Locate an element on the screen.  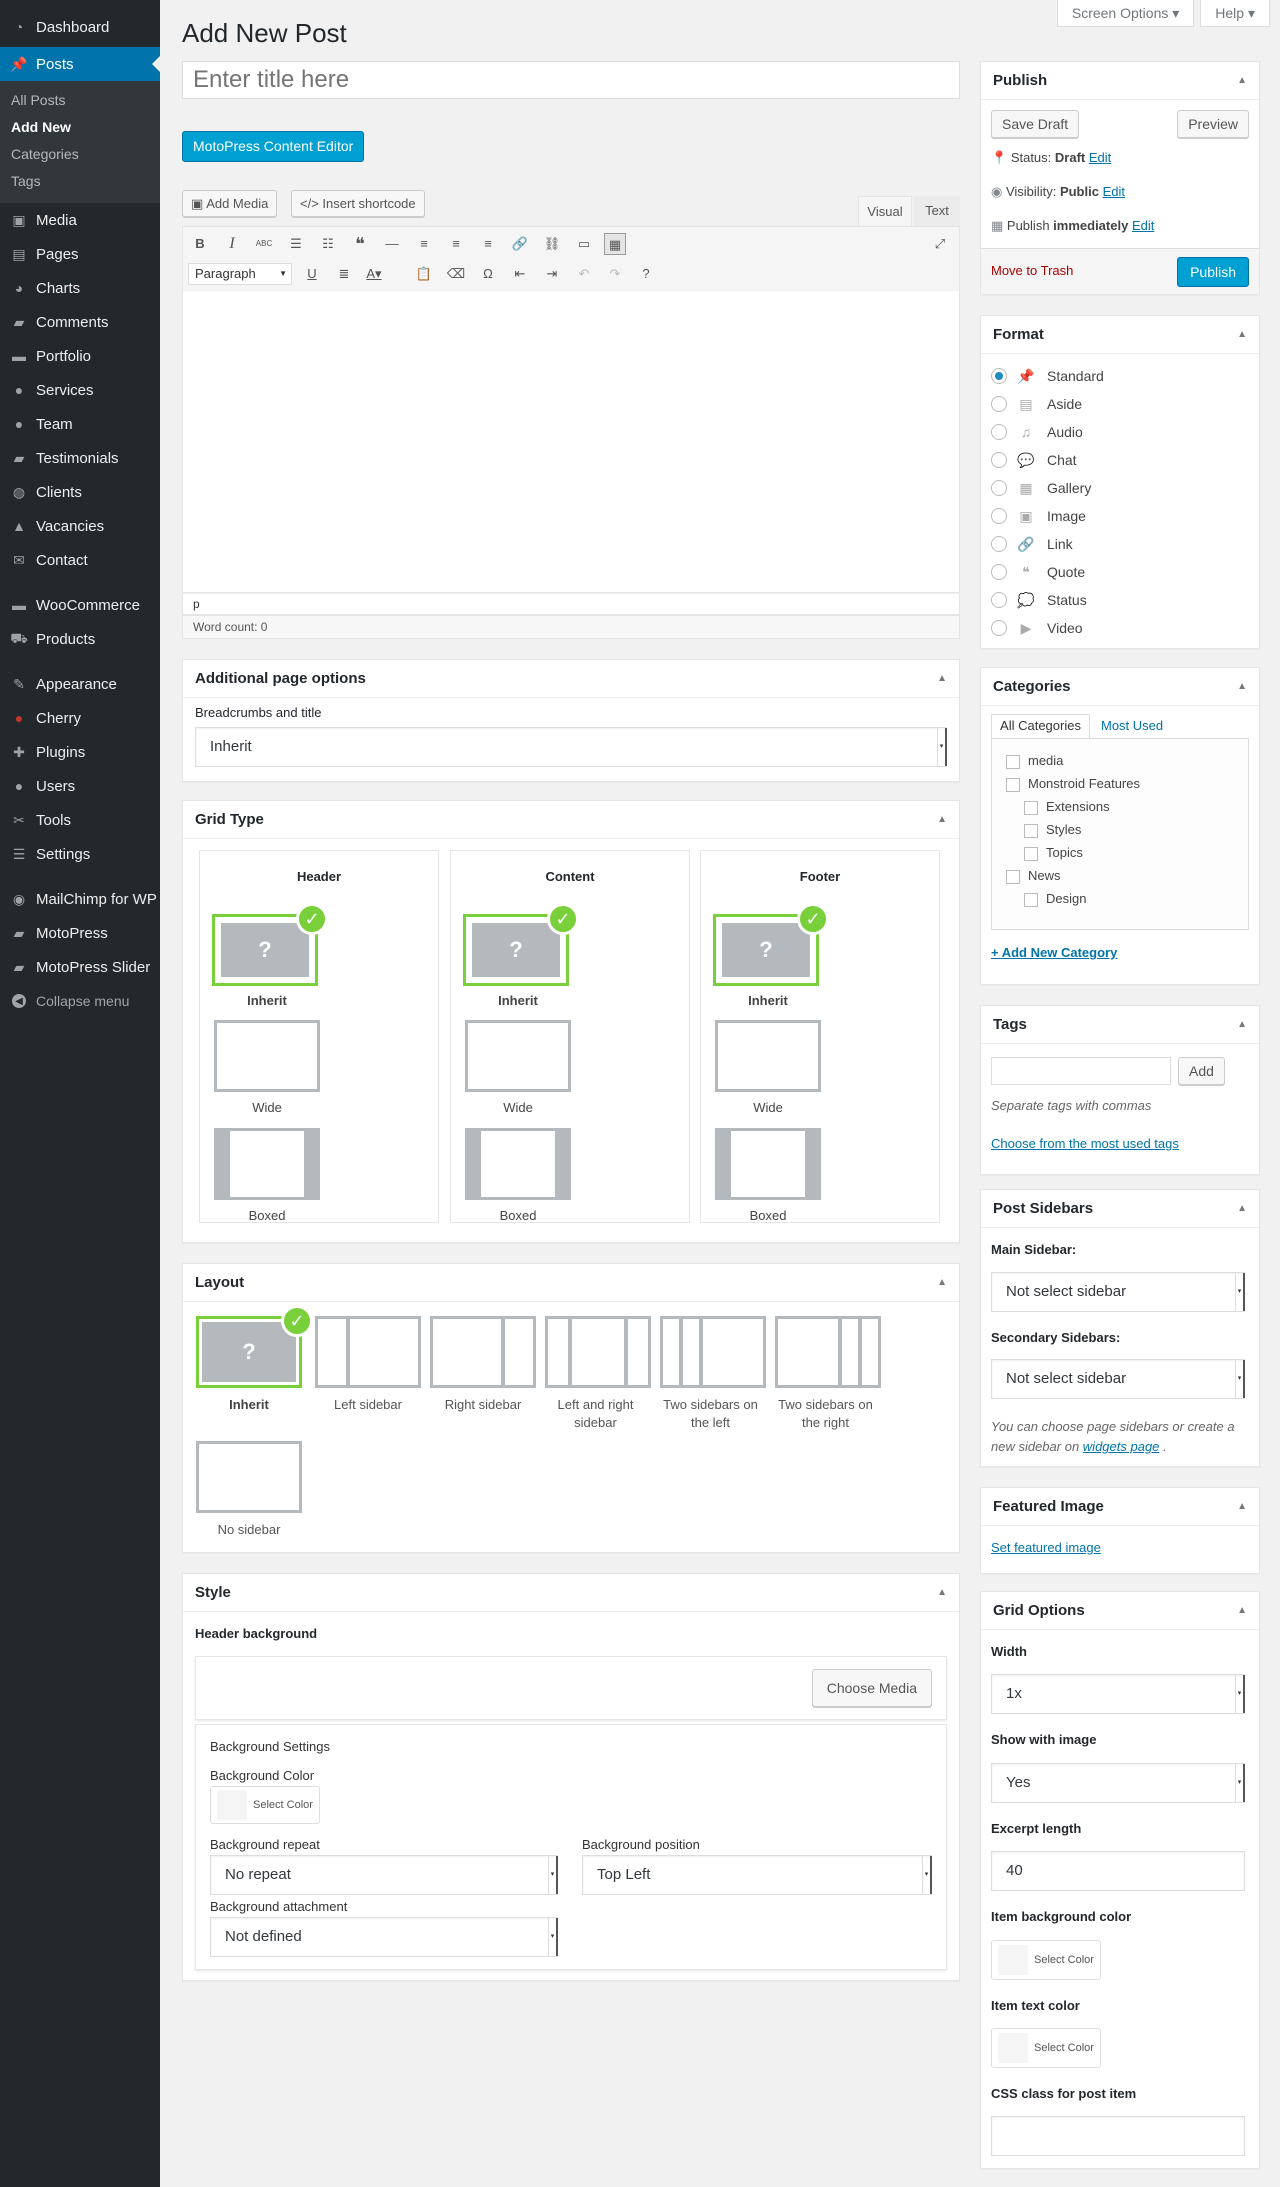
menu-portfolio: ▬ Portfolio is located at coordinates (80, 356).